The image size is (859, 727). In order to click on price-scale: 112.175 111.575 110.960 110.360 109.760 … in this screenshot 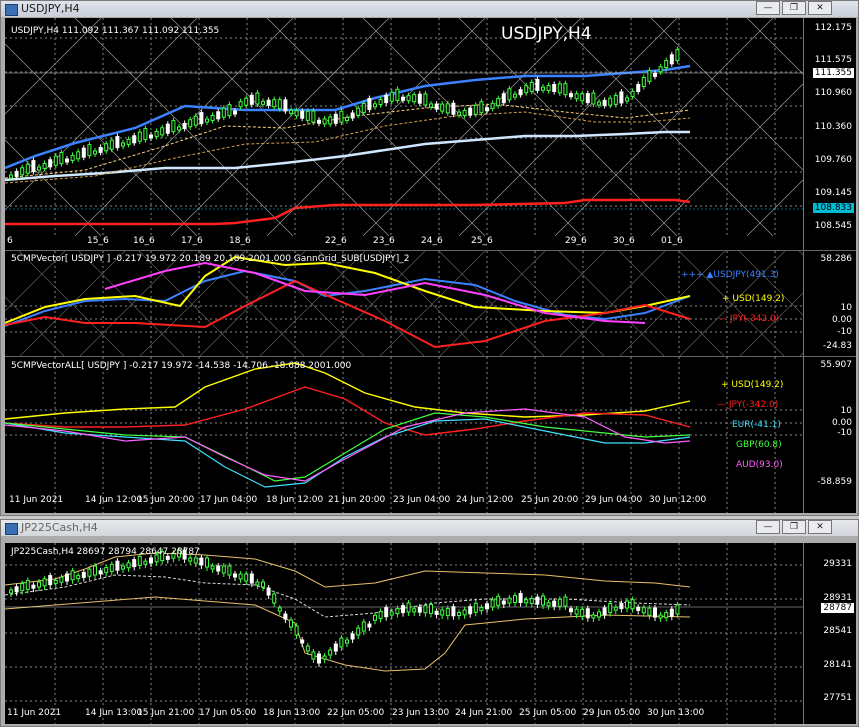, I will do `click(829, 134)`.